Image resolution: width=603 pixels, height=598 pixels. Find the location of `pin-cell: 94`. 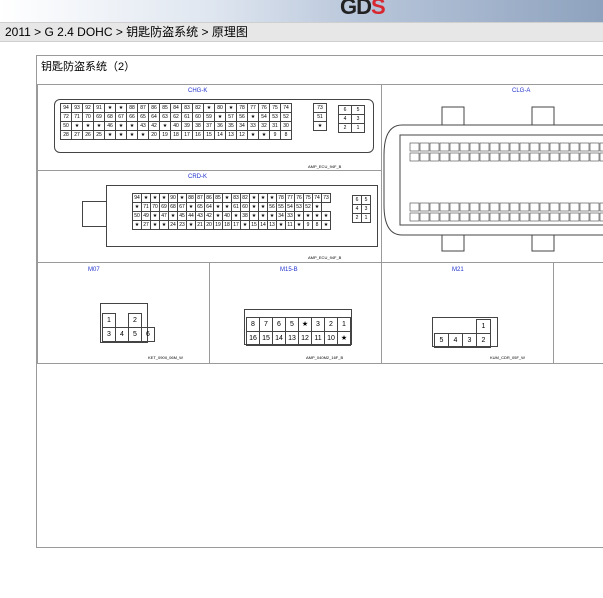

pin-cell: 94 is located at coordinates (66, 108).